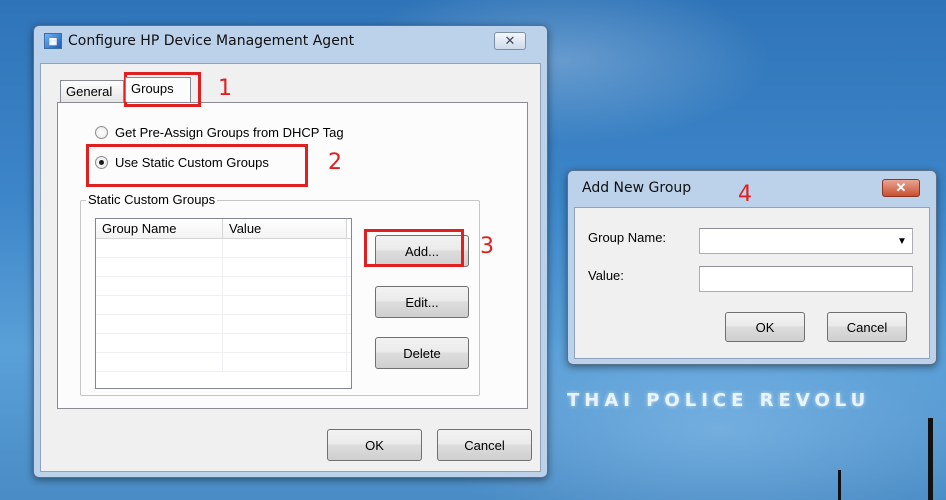 The image size is (946, 500). Describe the element at coordinates (92, 91) in the screenshot. I see `tab-general: General` at that location.